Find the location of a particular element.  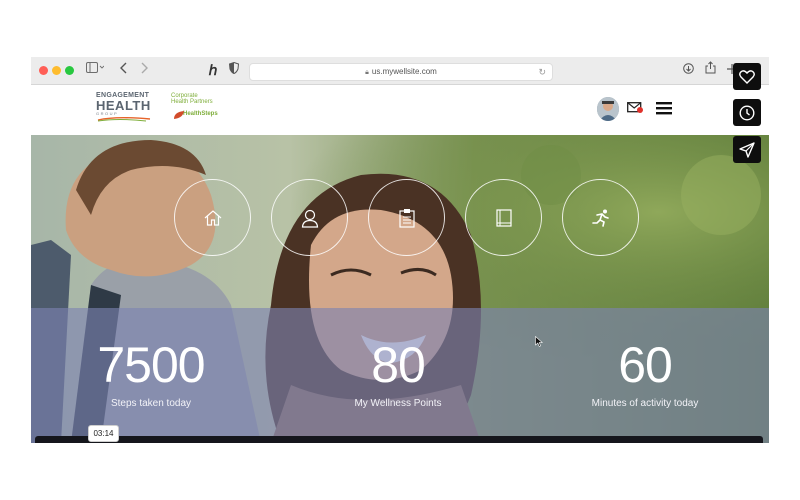

mouse-cursor-icon is located at coordinates (539, 343).